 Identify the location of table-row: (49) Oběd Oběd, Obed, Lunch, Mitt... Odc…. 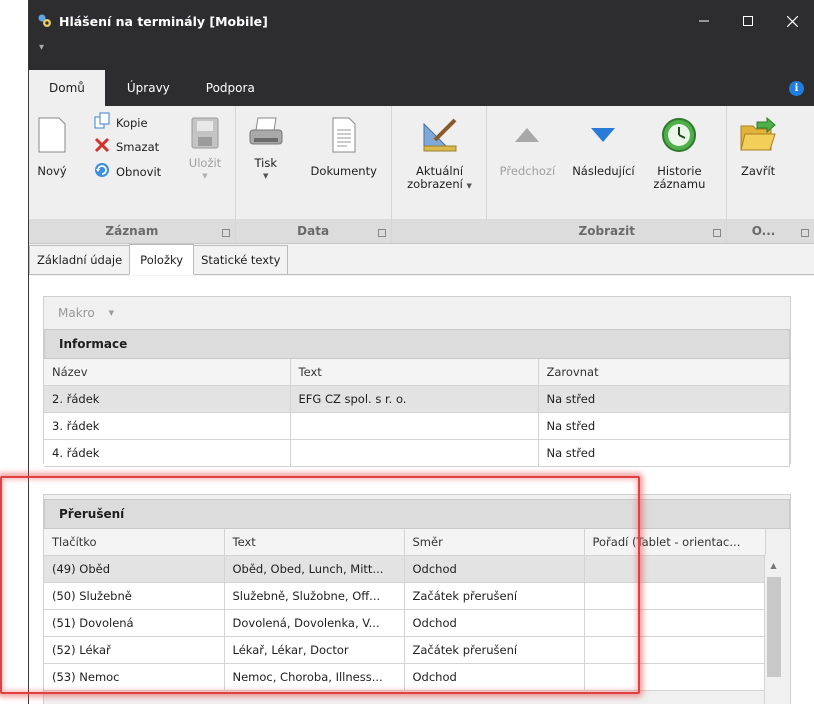
(405, 569).